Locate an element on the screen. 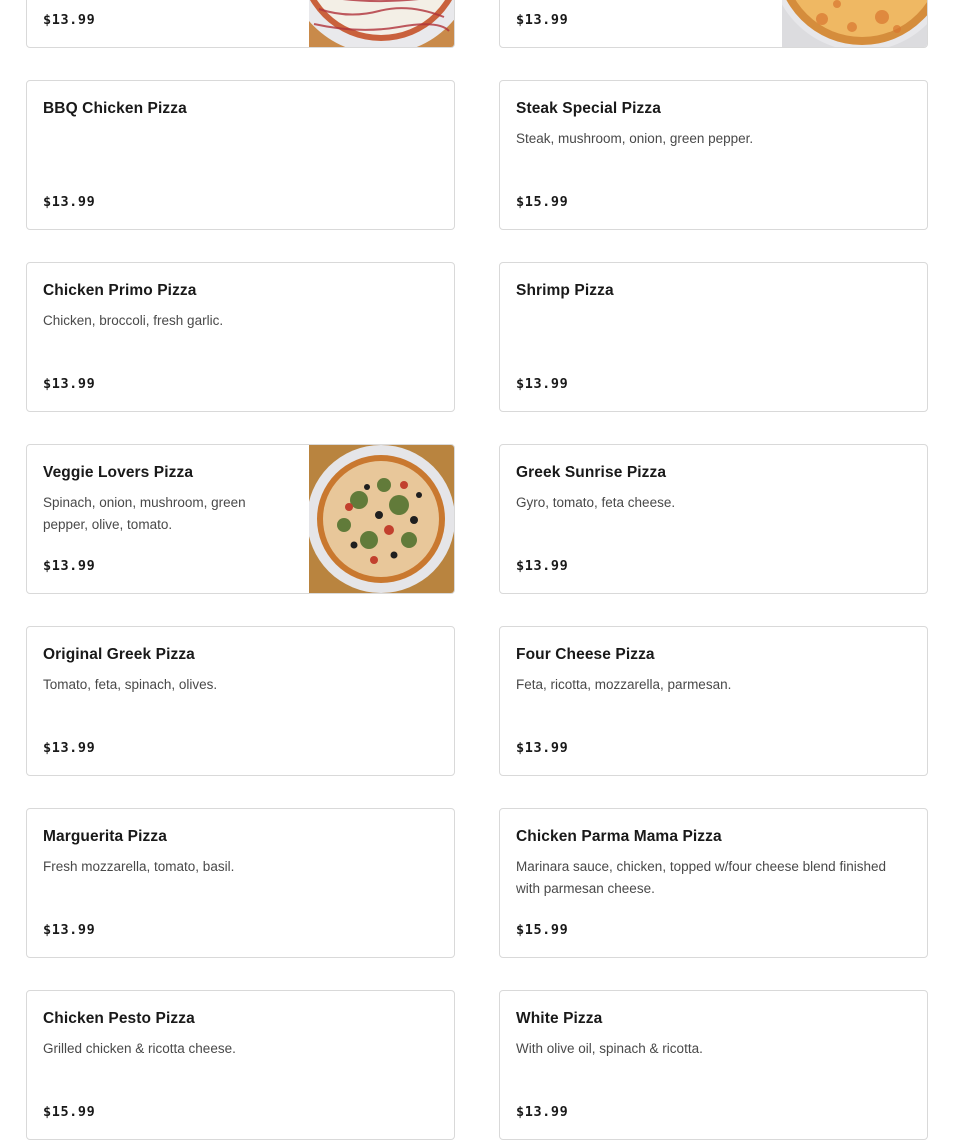 The width and height of the screenshot is (970, 1140). item-name: White Pizza is located at coordinates (559, 1018).